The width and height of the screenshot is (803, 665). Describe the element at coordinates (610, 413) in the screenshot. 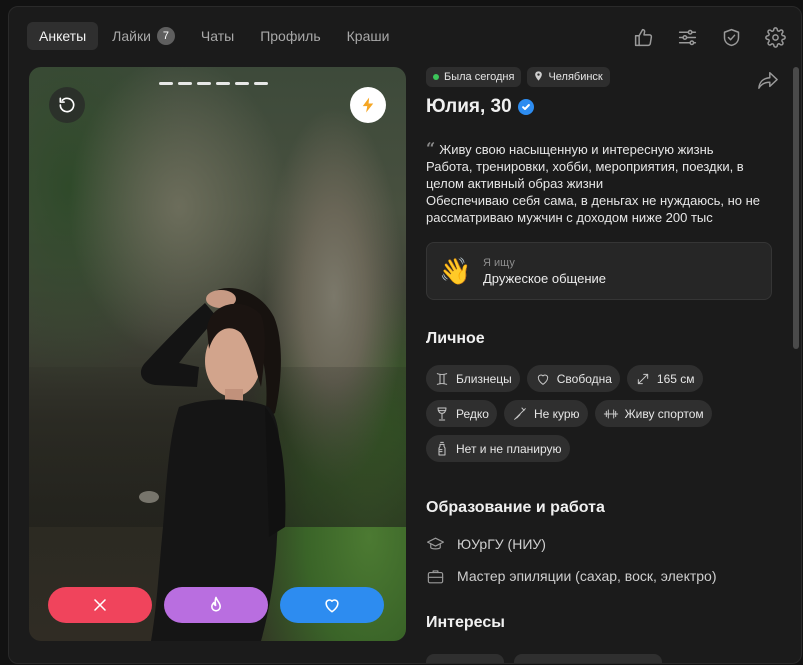

I see `dumbbell-icon` at that location.